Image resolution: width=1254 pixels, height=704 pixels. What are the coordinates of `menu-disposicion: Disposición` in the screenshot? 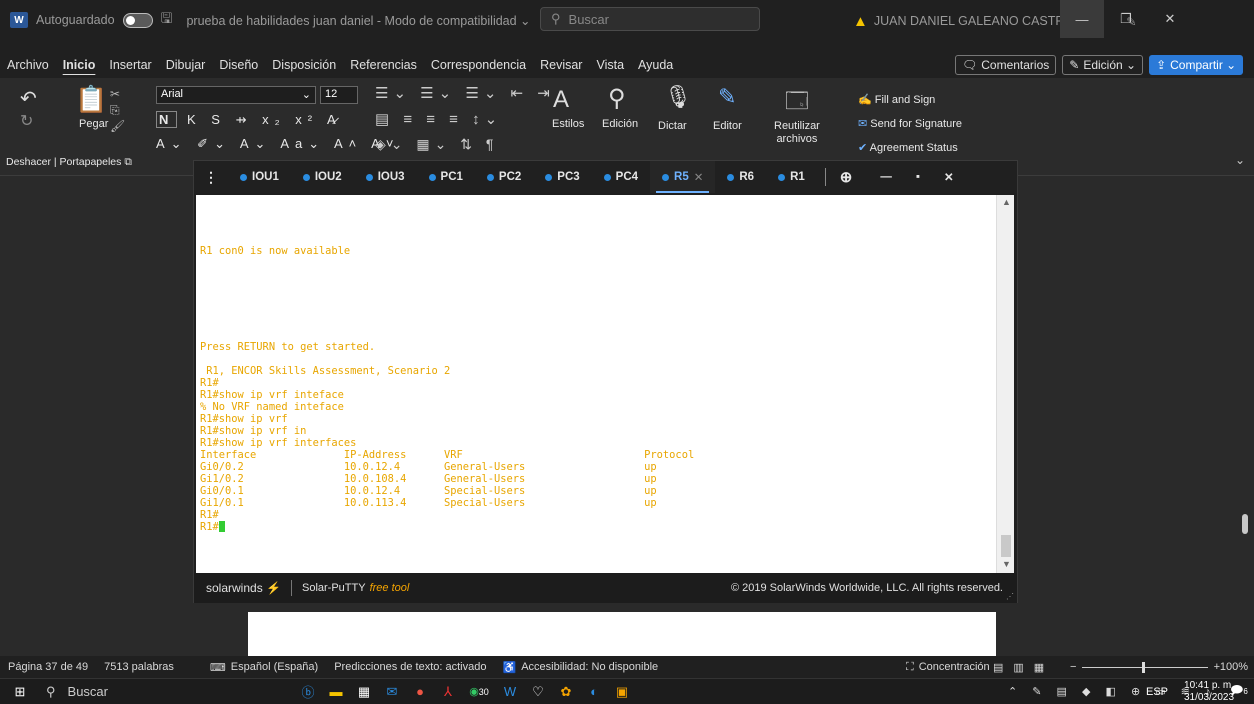 It's located at (304, 65).